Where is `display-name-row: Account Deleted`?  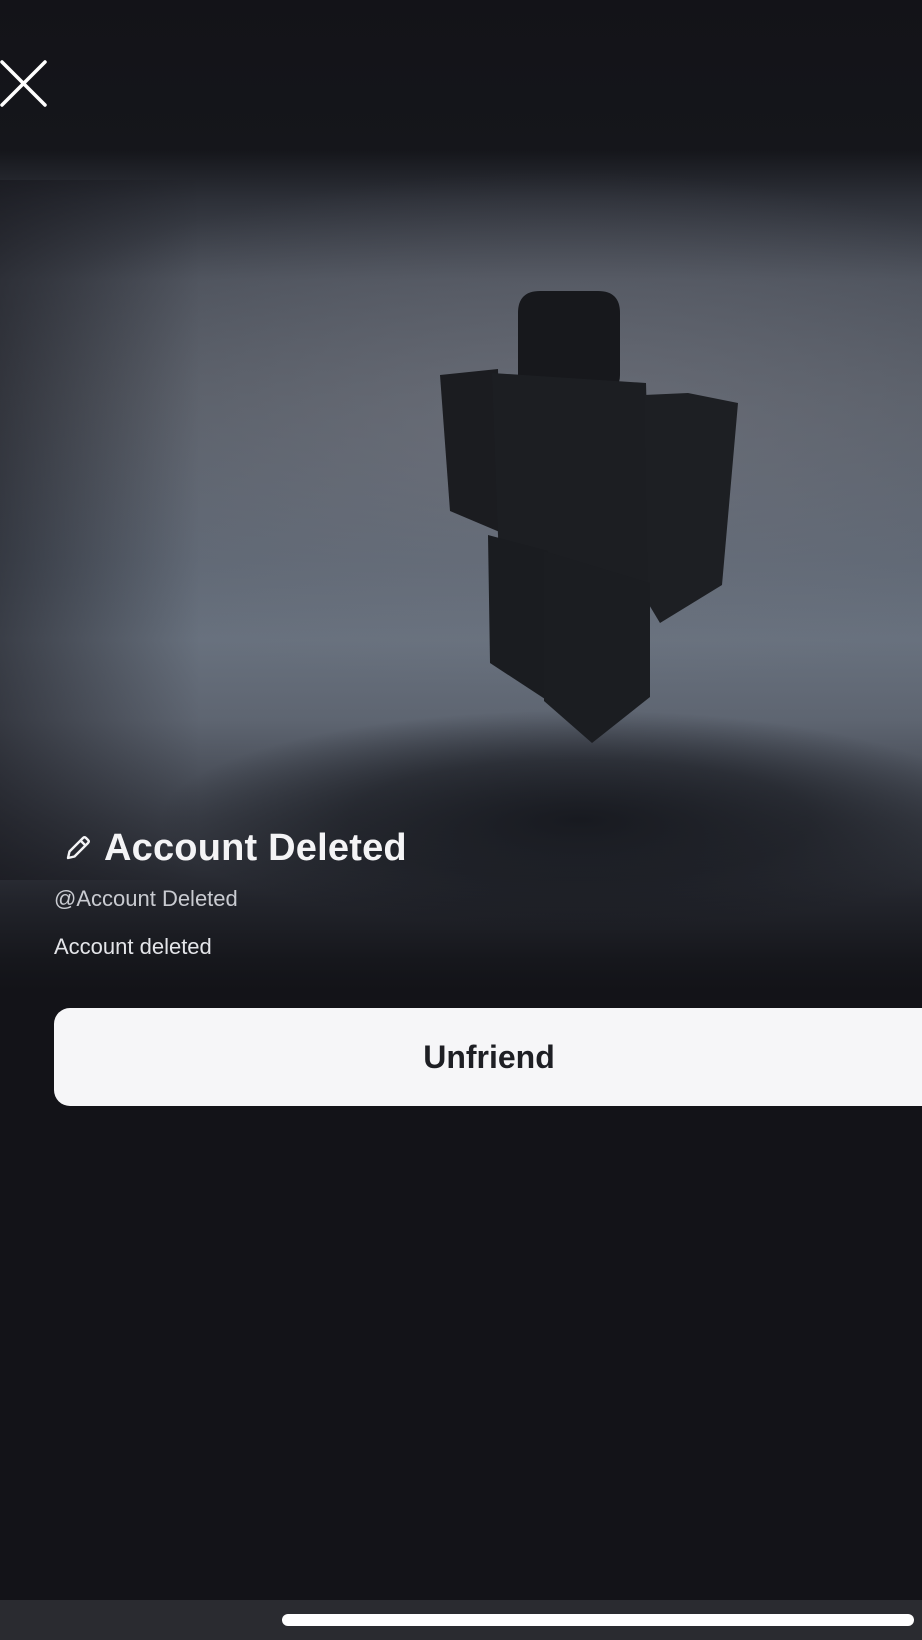
display-name-row: Account Deleted is located at coordinates (484, 848).